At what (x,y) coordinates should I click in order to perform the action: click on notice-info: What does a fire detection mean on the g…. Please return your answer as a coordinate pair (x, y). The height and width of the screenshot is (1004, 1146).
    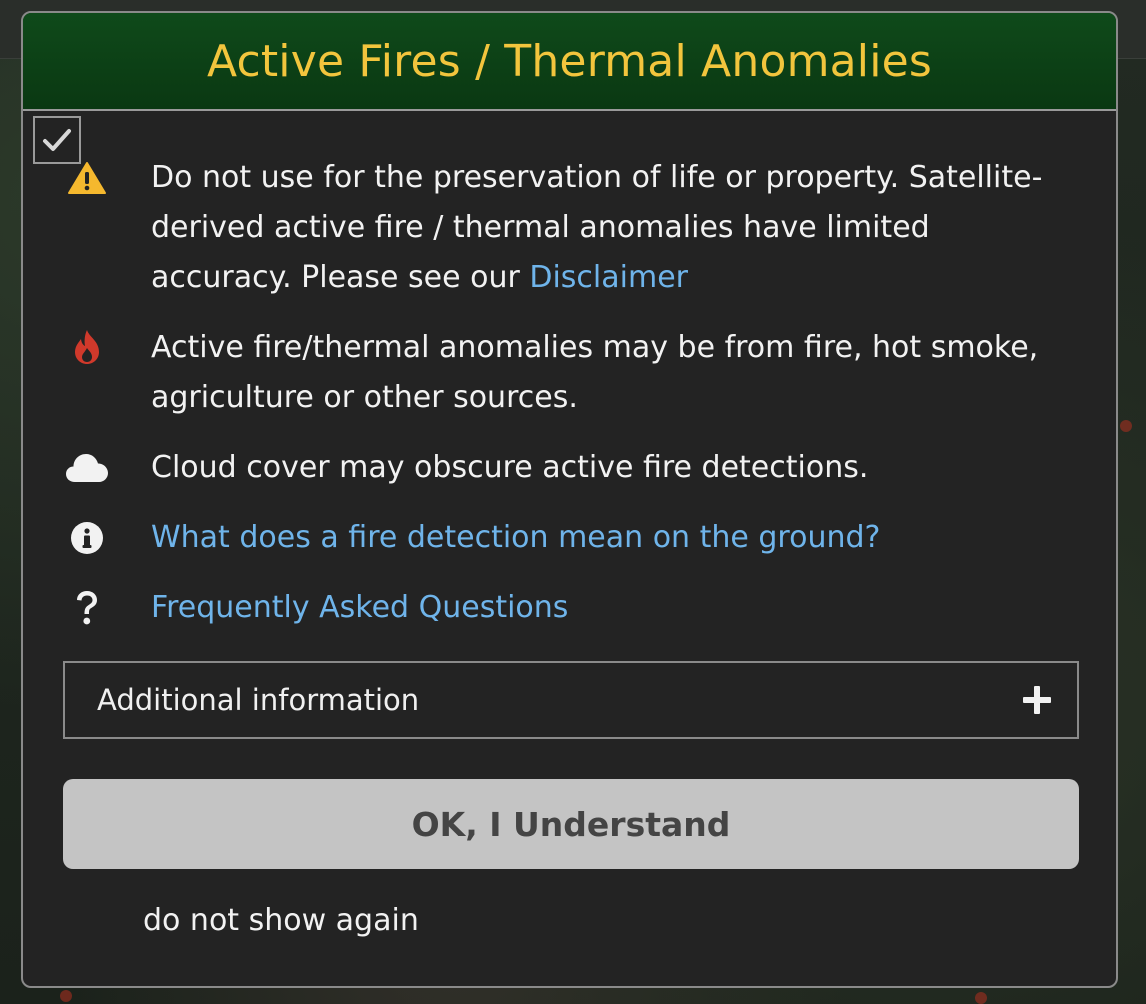
    Looking at the image, I should click on (537, 538).